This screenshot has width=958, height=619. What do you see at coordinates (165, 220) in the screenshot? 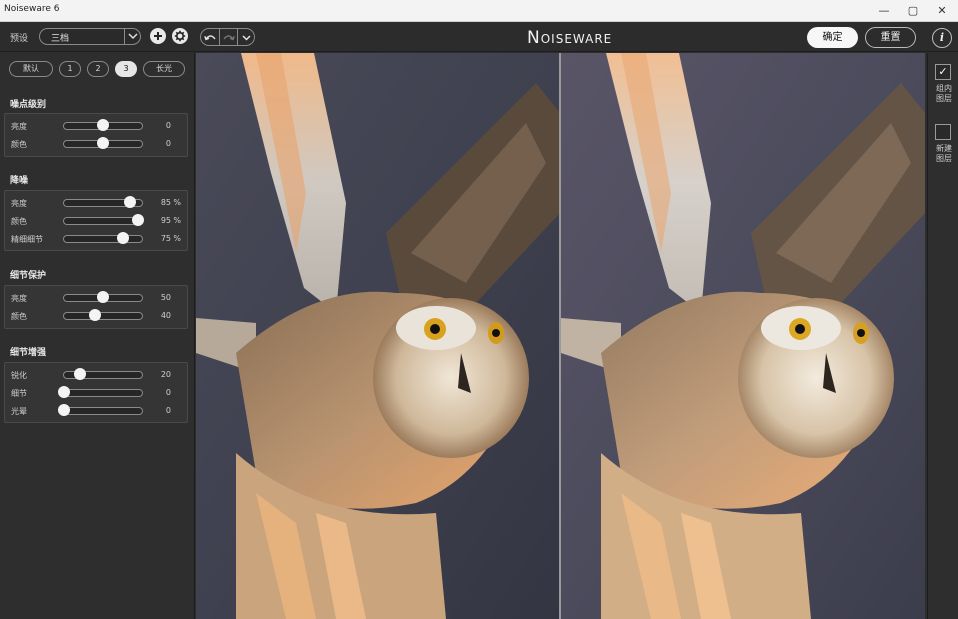
I see `slider-value: 95` at bounding box center [165, 220].